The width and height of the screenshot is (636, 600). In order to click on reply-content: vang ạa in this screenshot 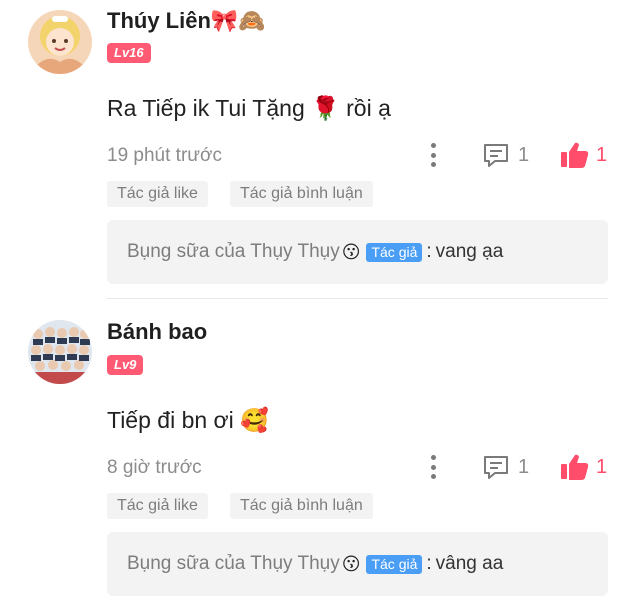, I will do `click(469, 251)`.